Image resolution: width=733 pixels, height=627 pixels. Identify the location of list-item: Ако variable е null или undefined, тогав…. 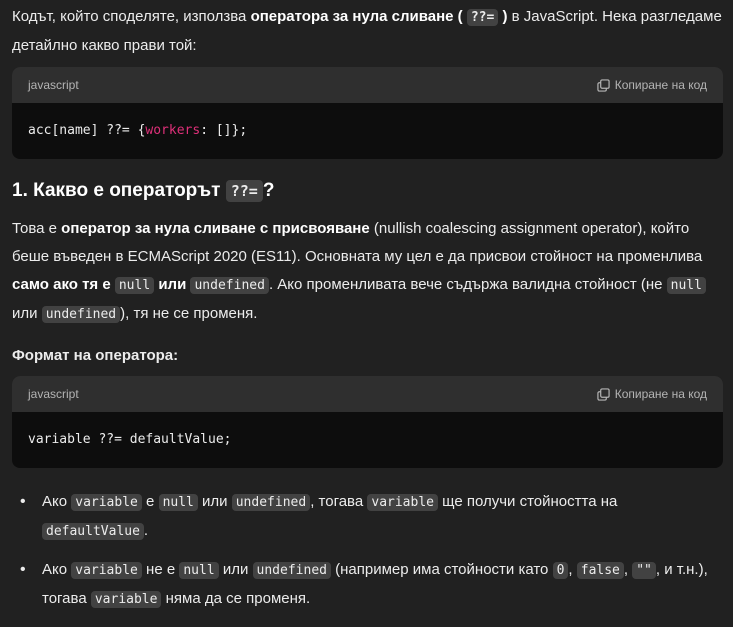
(362, 517).